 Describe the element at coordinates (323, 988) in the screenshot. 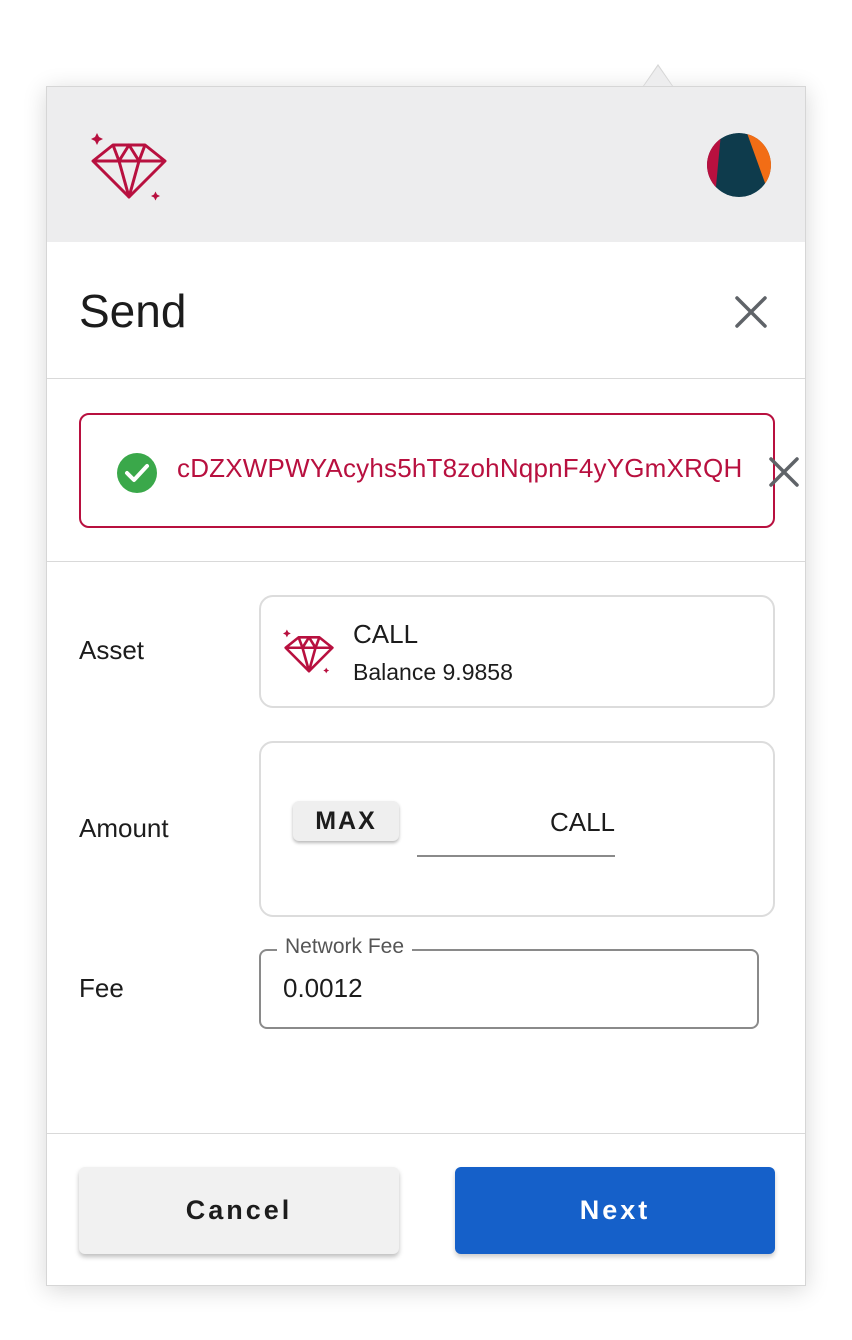

I see `network-fee-value: 0.0012` at that location.